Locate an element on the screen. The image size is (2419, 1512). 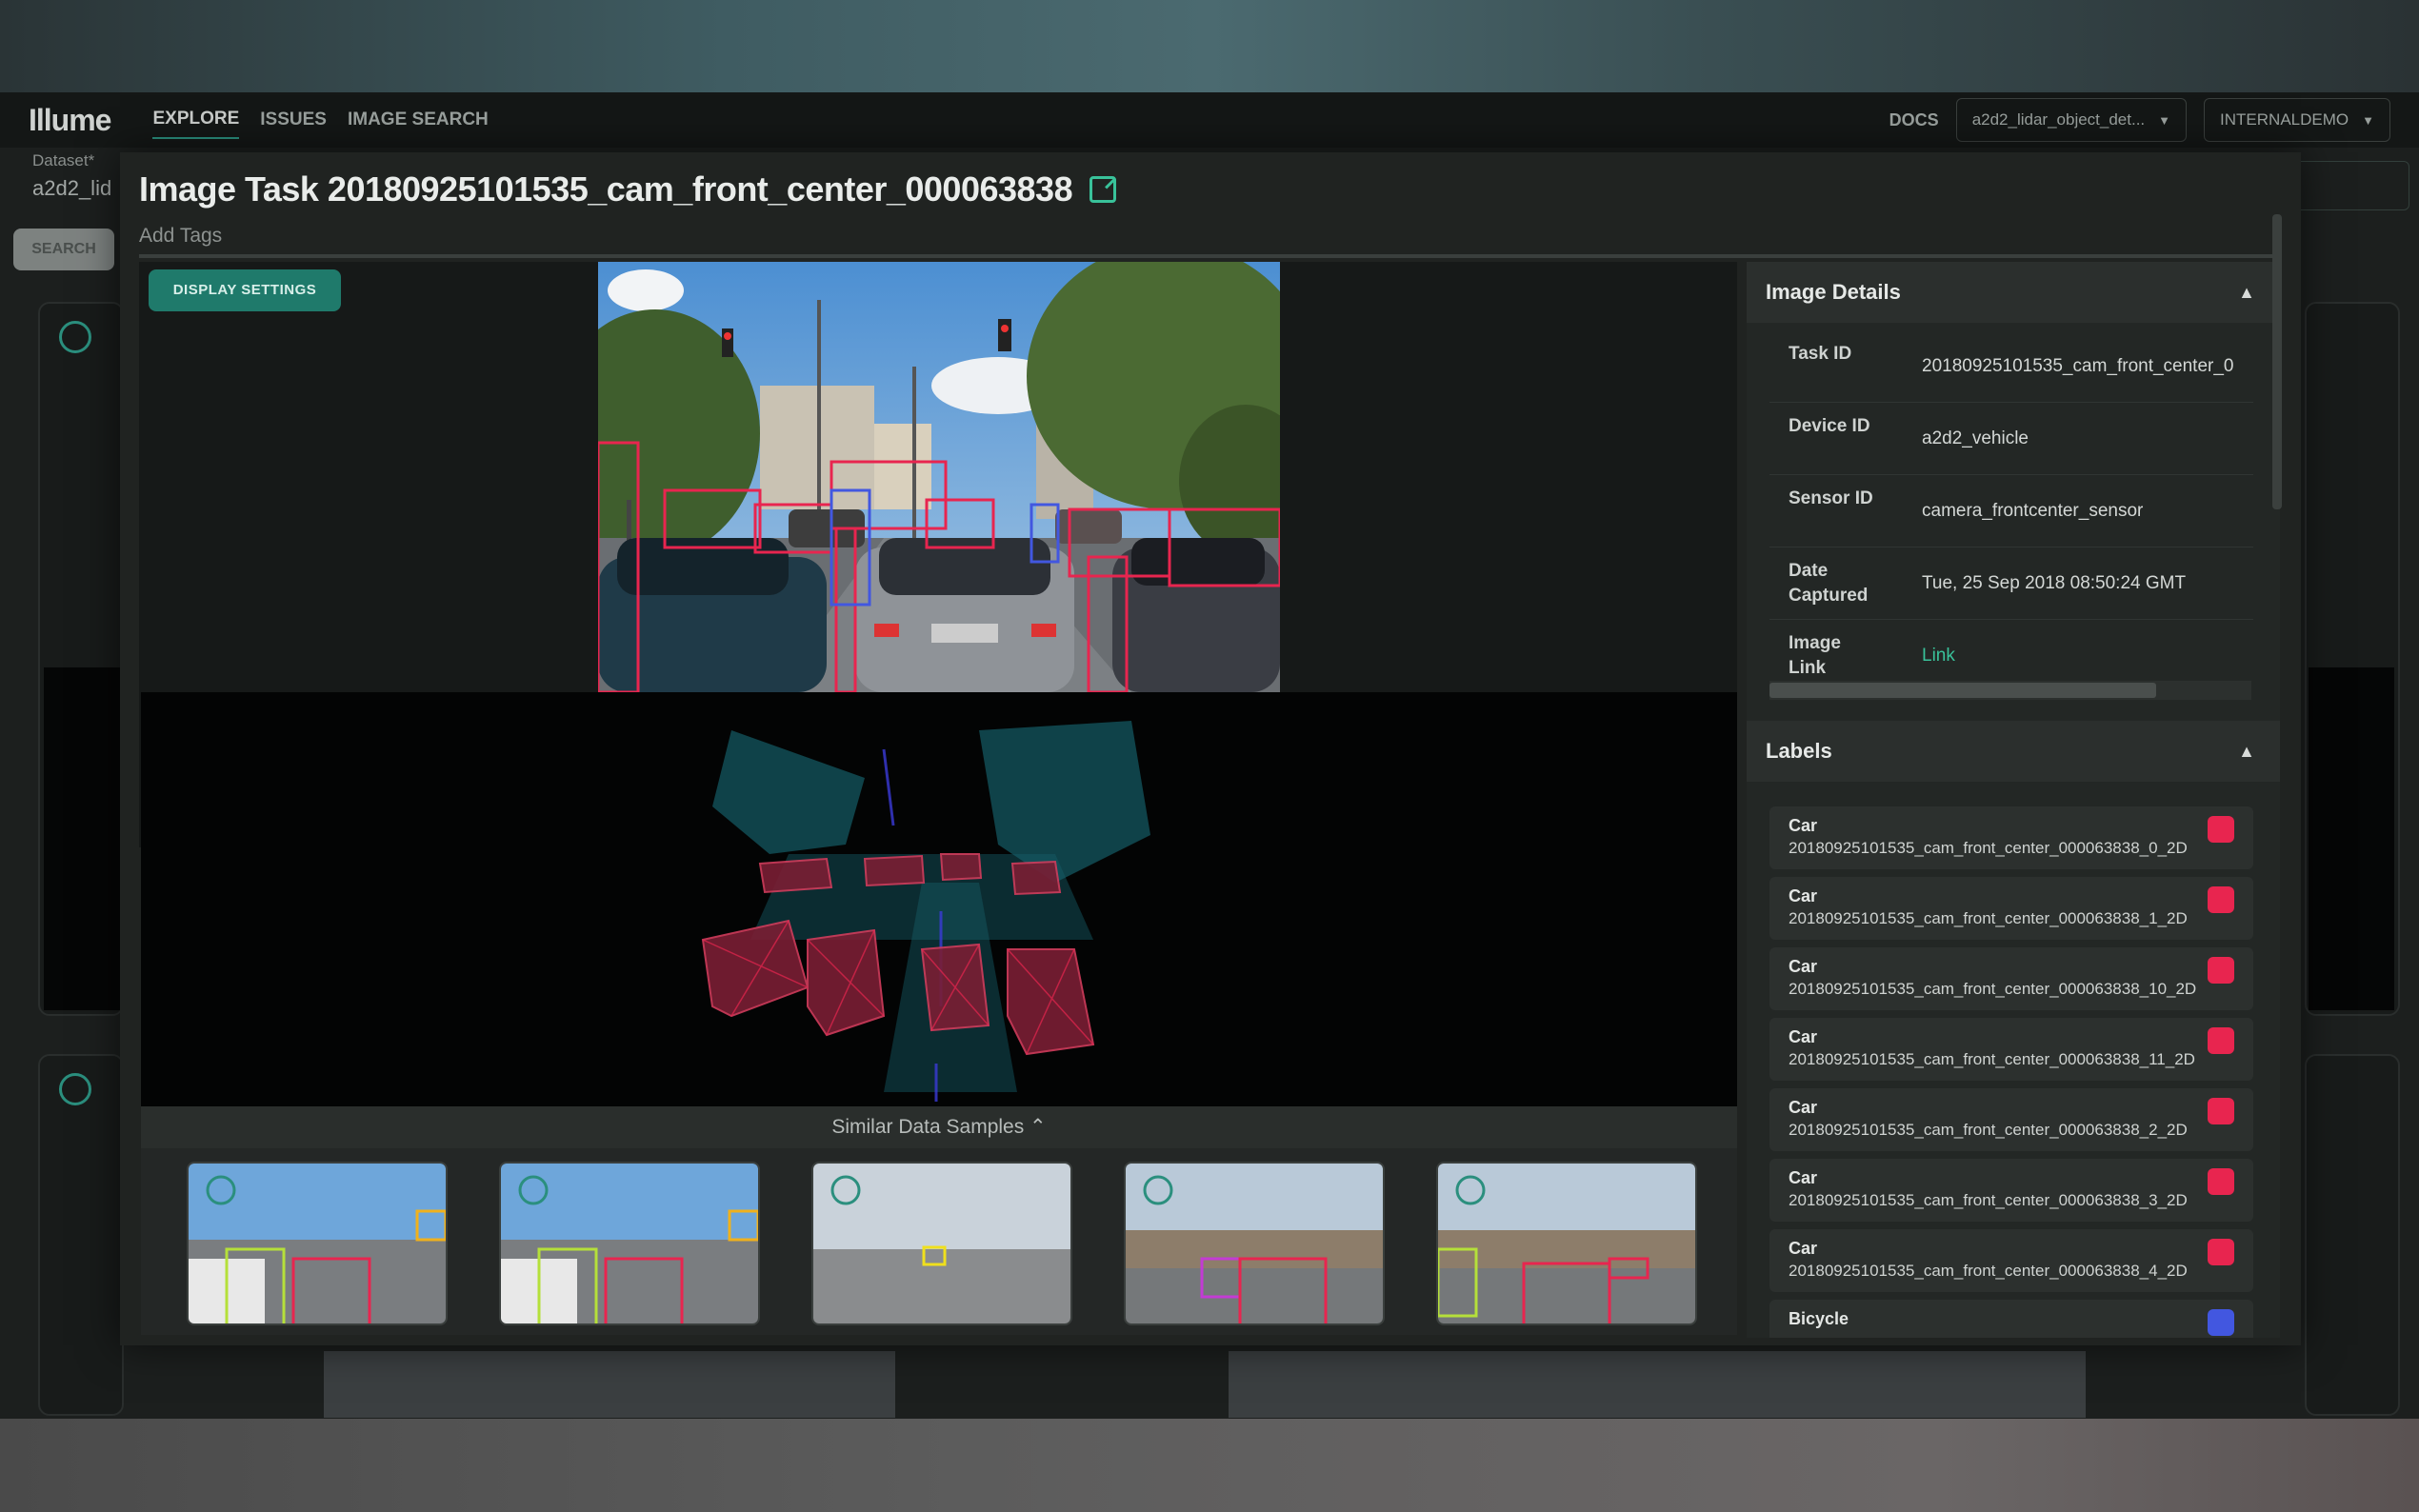
label-item: Bicycle is located at coordinates (2011, 1319).